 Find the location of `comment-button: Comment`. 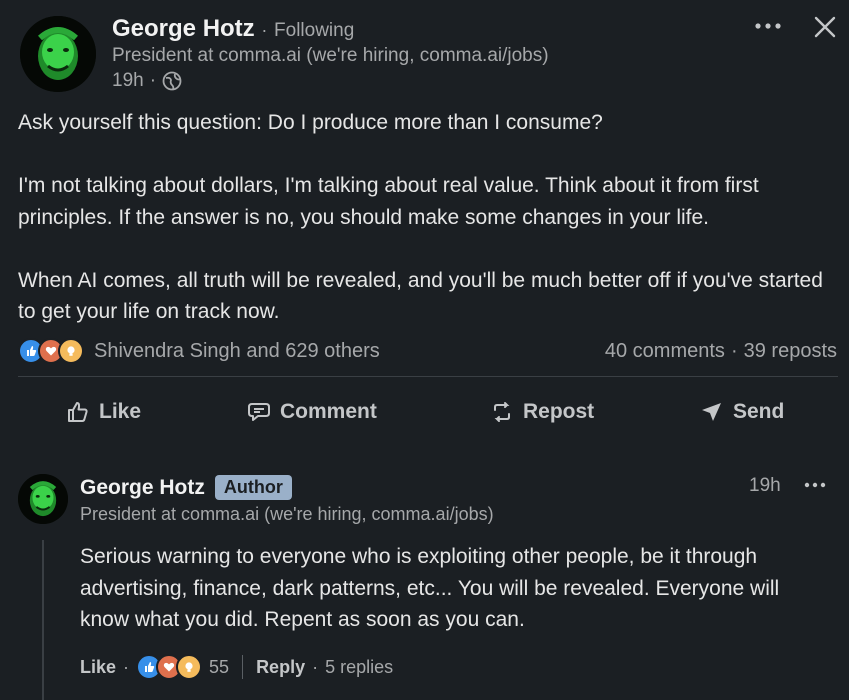

comment-button: Comment is located at coordinates (312, 412).